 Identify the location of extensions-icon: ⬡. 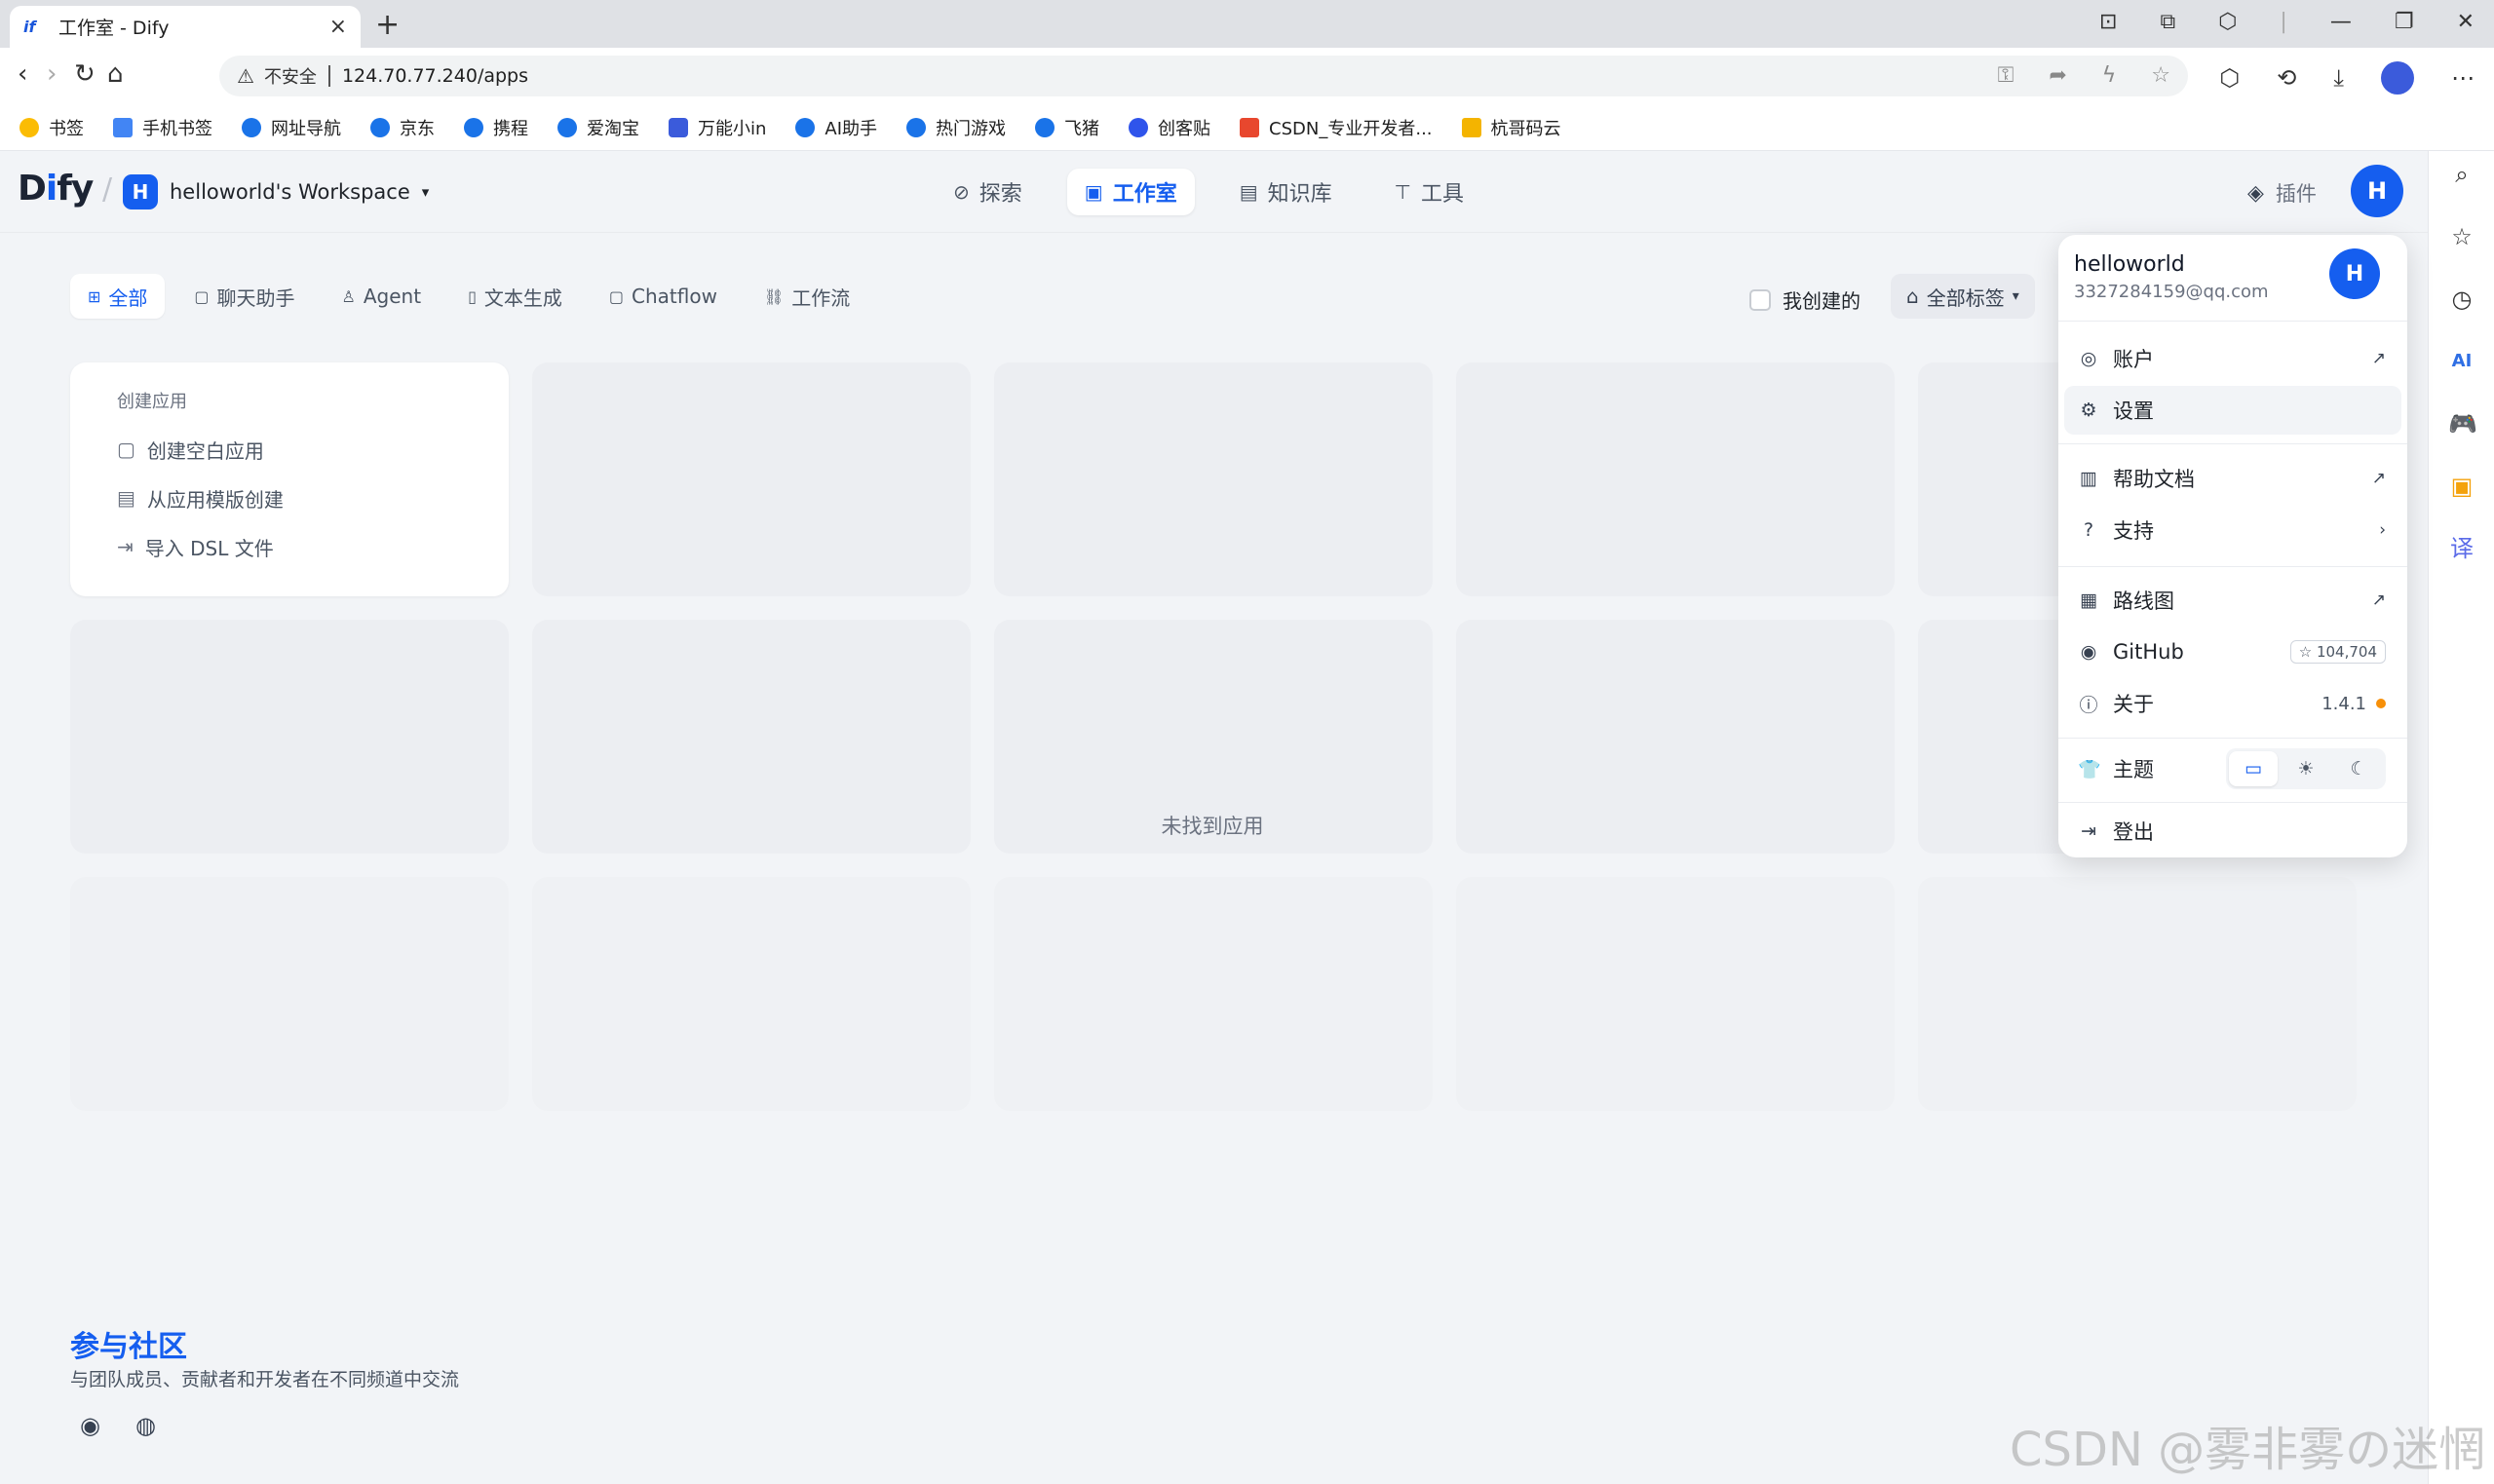
(2229, 78).